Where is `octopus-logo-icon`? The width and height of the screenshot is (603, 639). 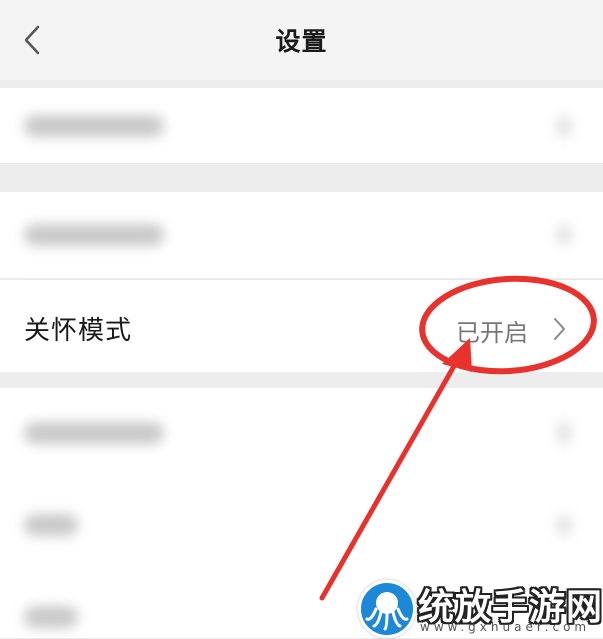 octopus-logo-icon is located at coordinates (387, 609).